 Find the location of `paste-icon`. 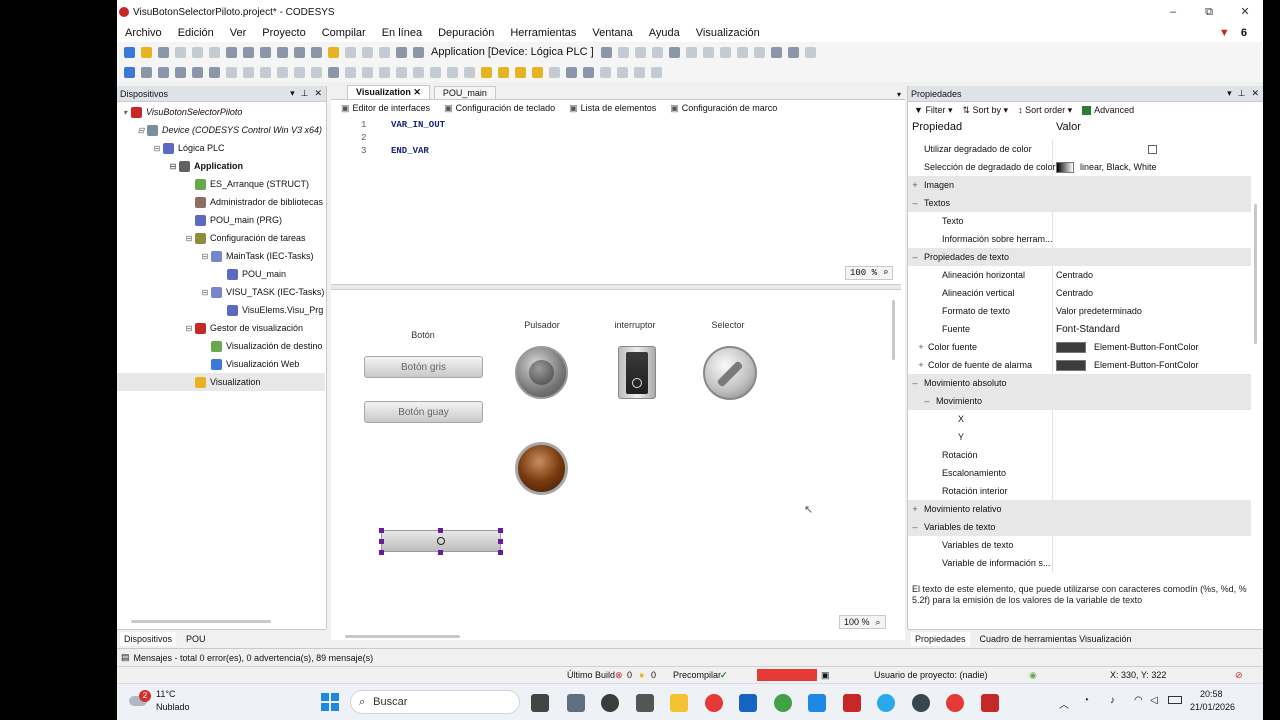

paste-icon is located at coordinates (265, 52).